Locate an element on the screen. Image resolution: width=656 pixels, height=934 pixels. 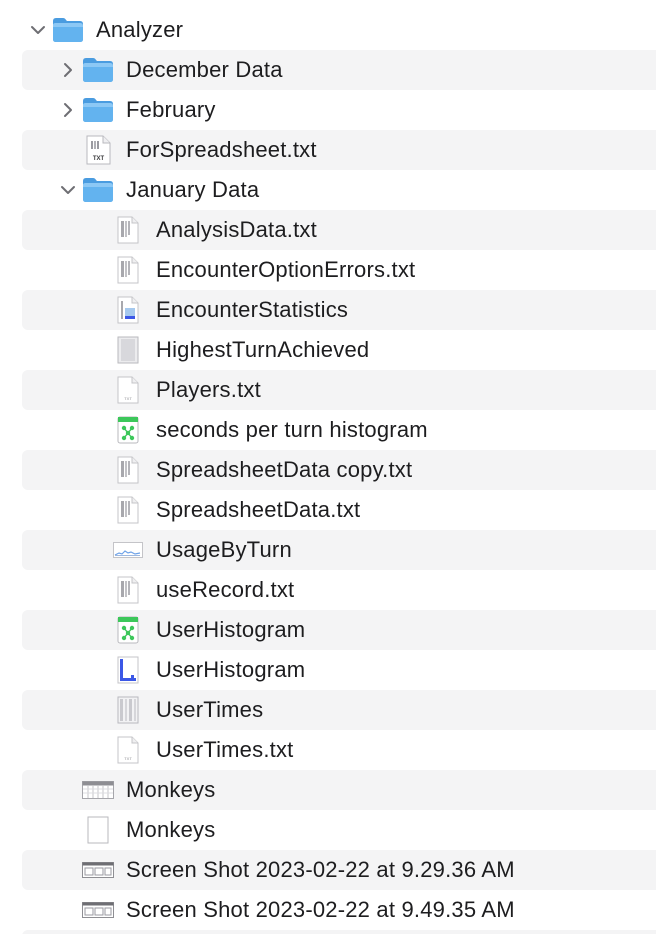
folder-row-december-data: December Data is located at coordinates (339, 70).